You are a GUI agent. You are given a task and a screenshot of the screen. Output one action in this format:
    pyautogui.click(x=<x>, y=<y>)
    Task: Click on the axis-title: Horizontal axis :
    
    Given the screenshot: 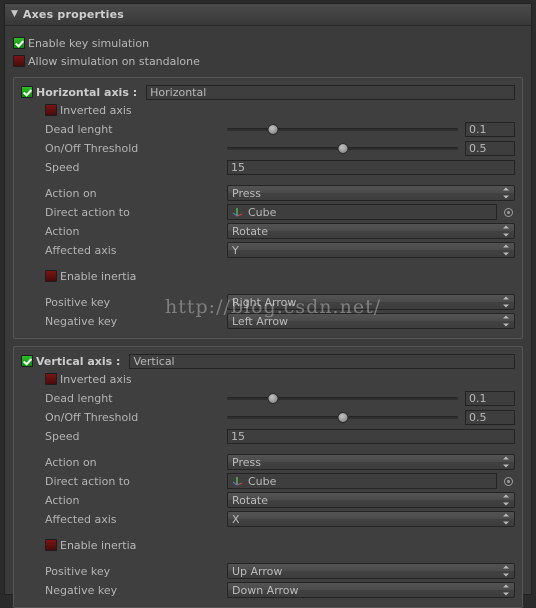 What is the action you would take?
    pyautogui.click(x=87, y=92)
    